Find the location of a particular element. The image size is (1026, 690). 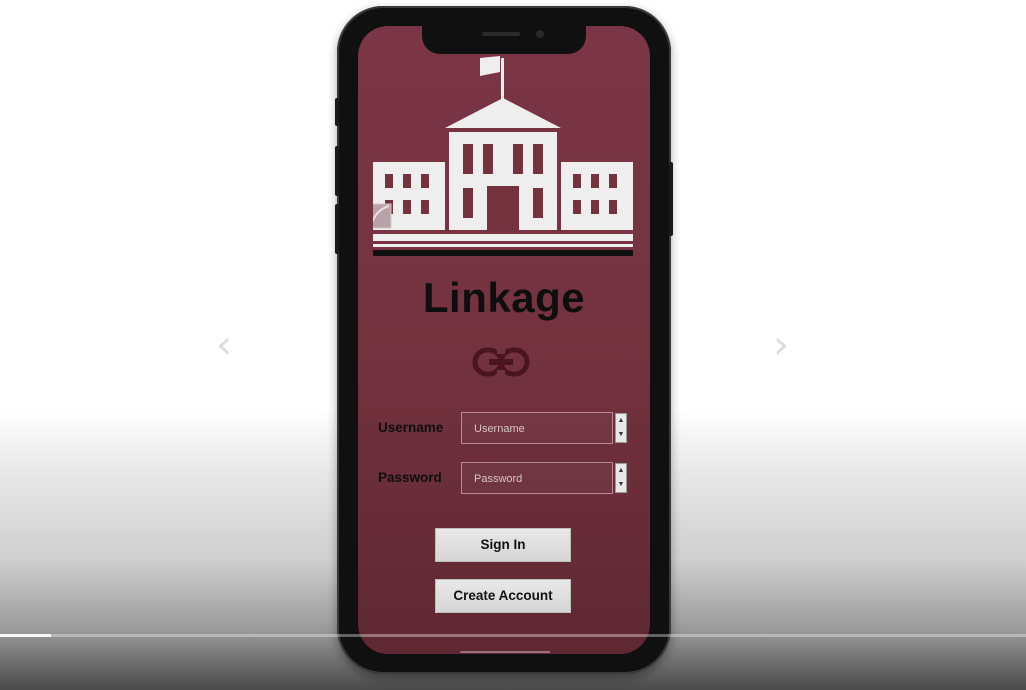

video-progress-fill is located at coordinates (26, 635).